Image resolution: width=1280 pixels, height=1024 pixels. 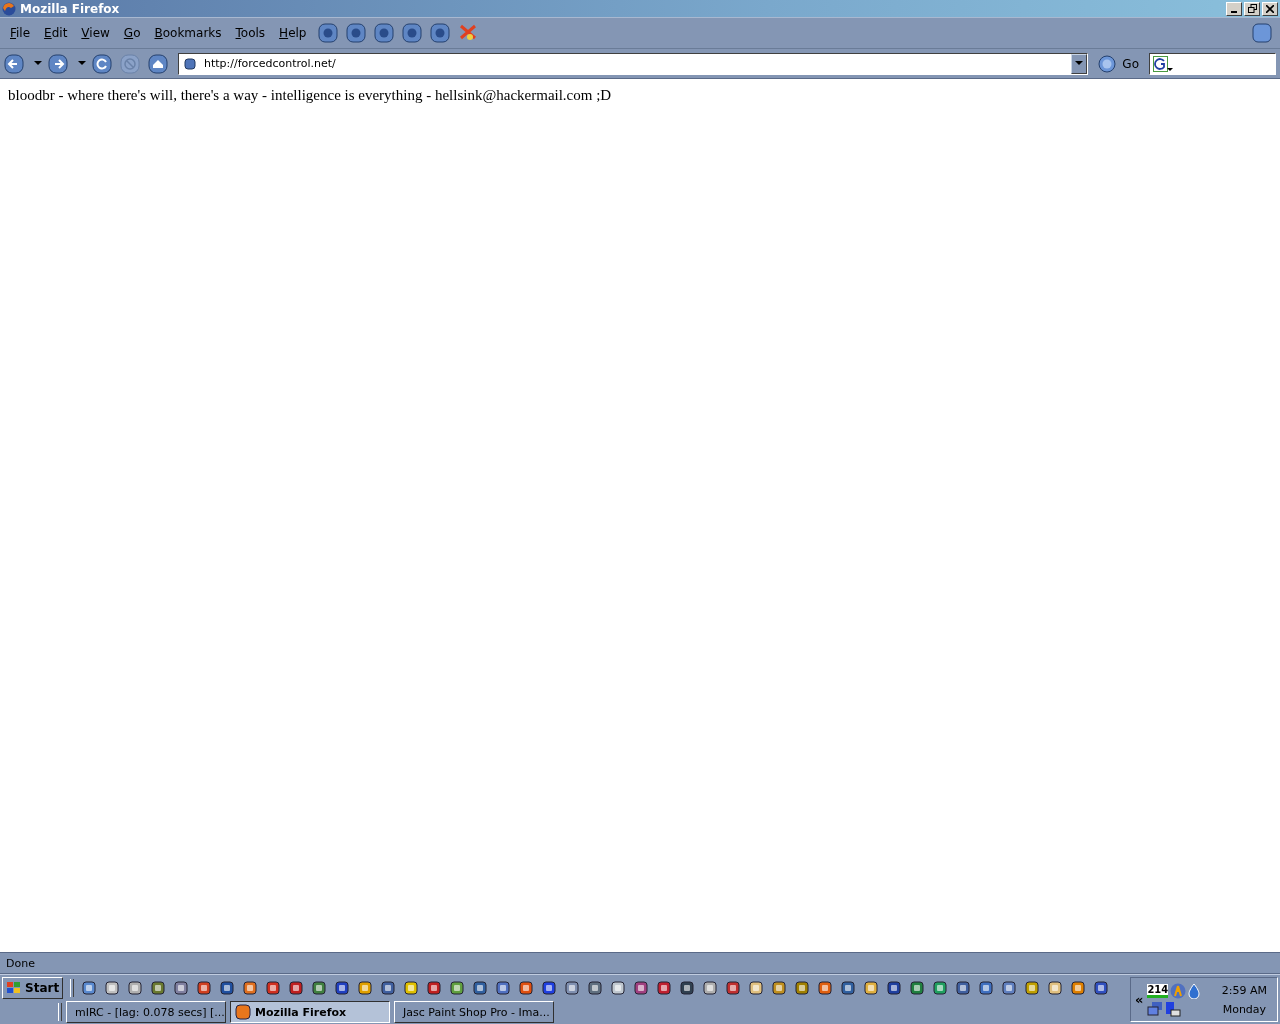 What do you see at coordinates (1244, 1009) in the screenshot?
I see `clock-day: Monday` at bounding box center [1244, 1009].